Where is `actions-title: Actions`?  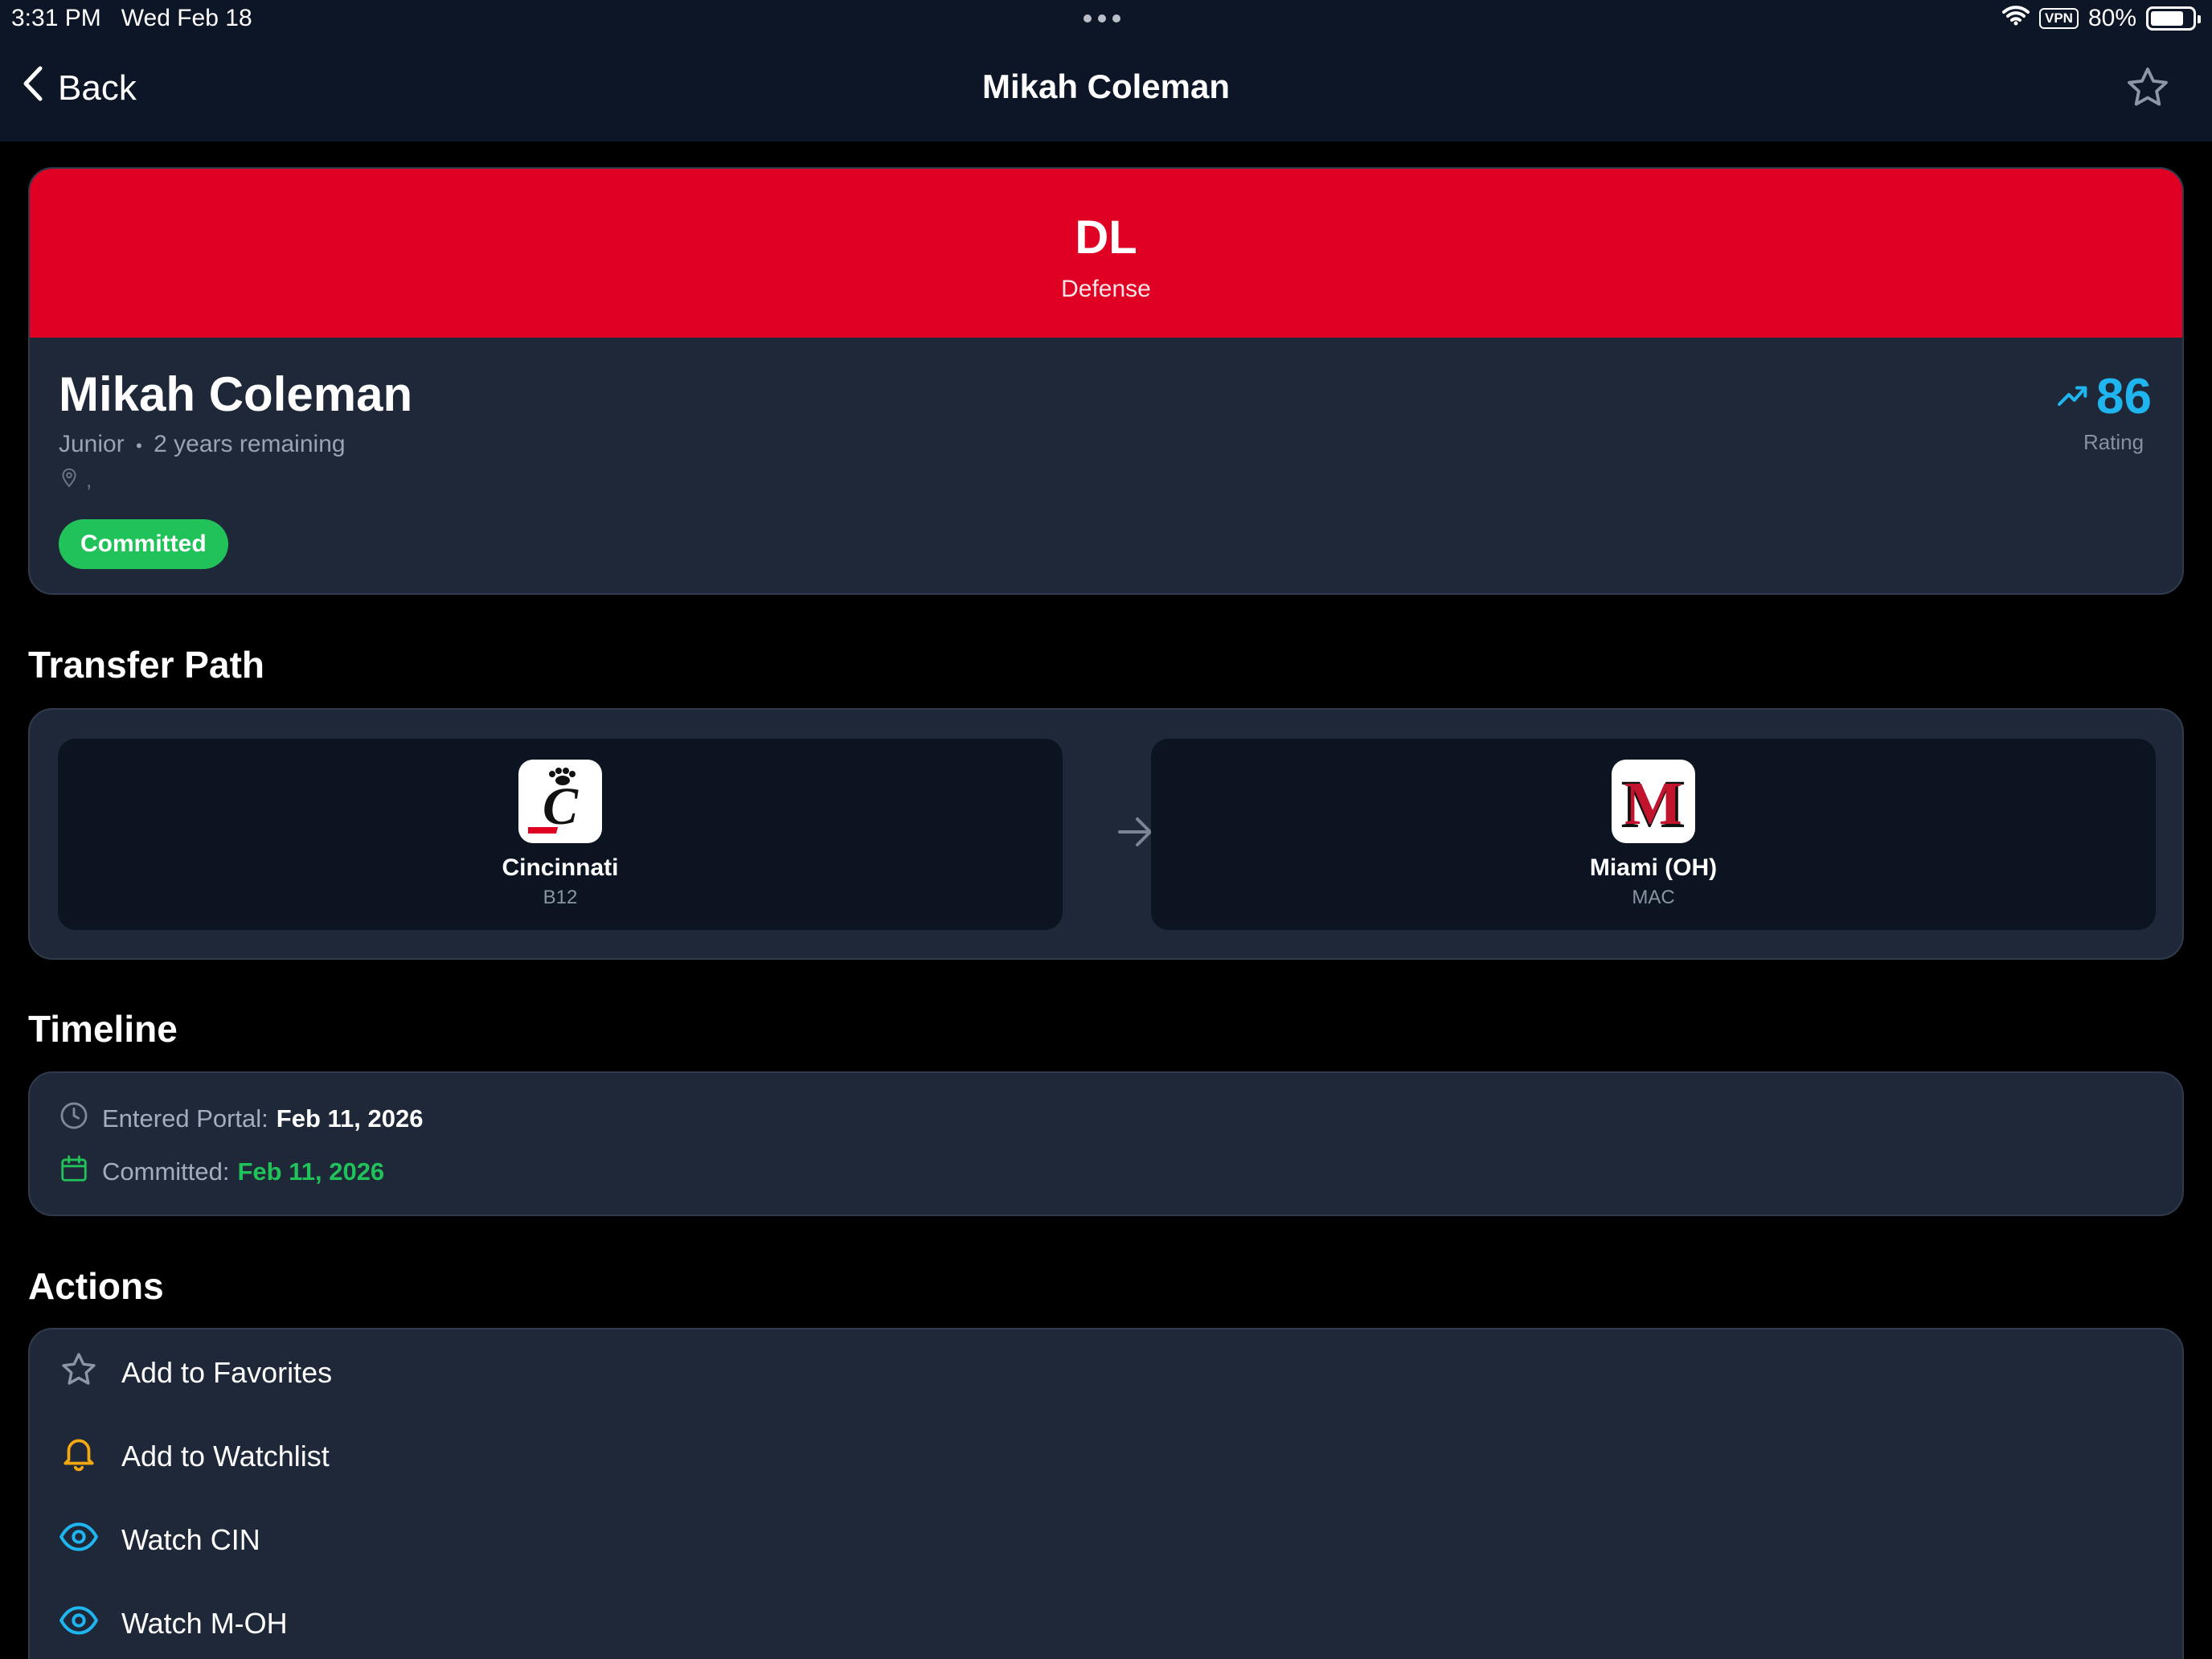
actions-title: Actions is located at coordinates (96, 1286).